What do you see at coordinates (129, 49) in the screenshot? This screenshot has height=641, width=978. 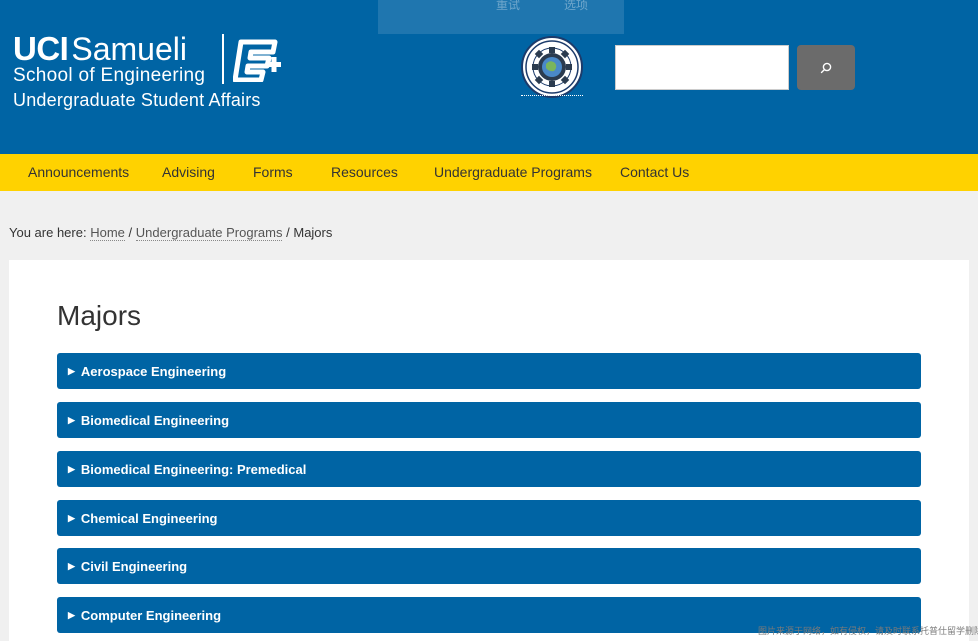 I see `logo-samueli-text: Samueli` at bounding box center [129, 49].